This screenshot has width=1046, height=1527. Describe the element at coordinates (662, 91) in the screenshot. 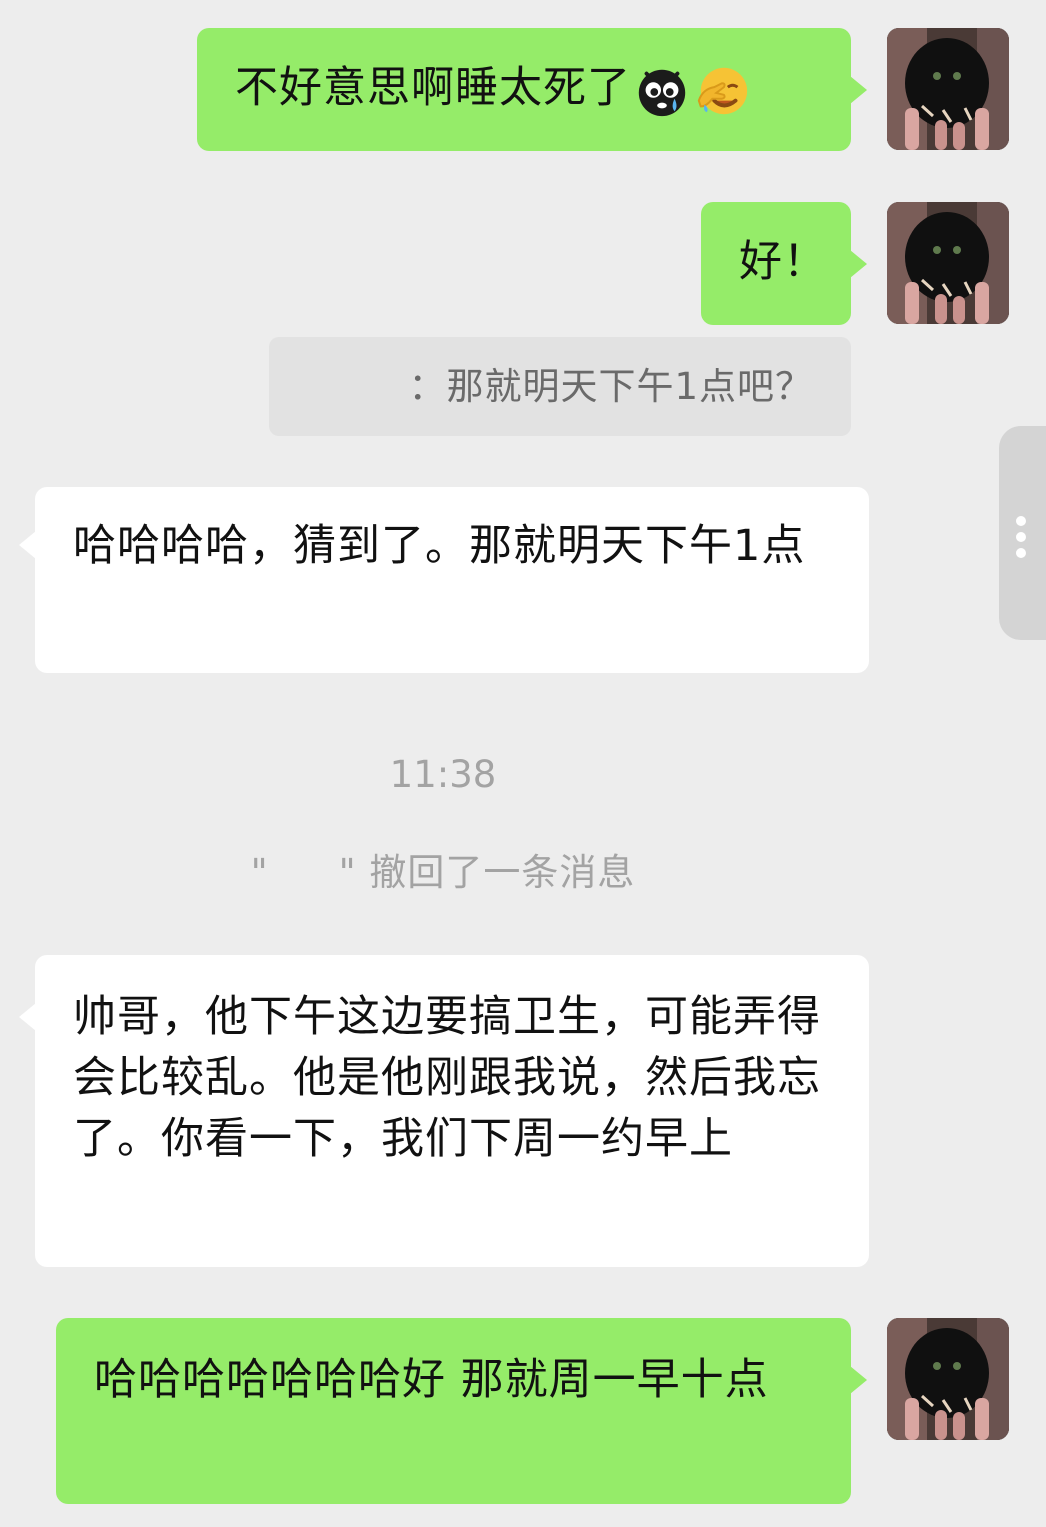

I see `crying-face-emoji` at that location.